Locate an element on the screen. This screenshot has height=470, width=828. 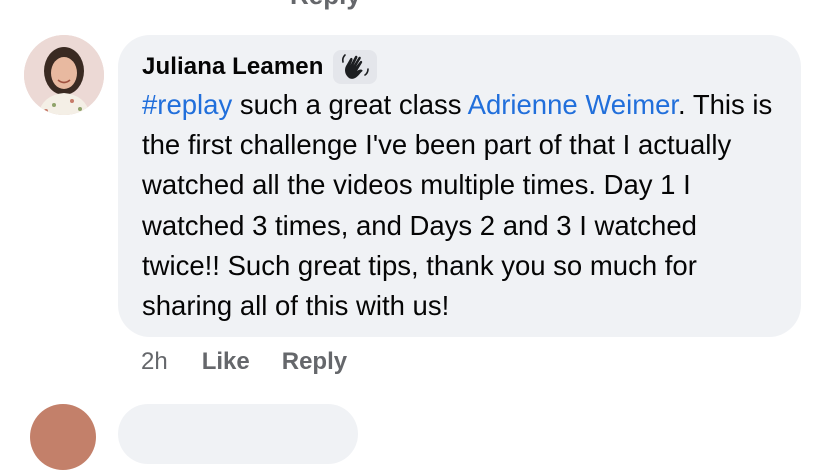
author-row: Juliana Leamen is located at coordinates (260, 67).